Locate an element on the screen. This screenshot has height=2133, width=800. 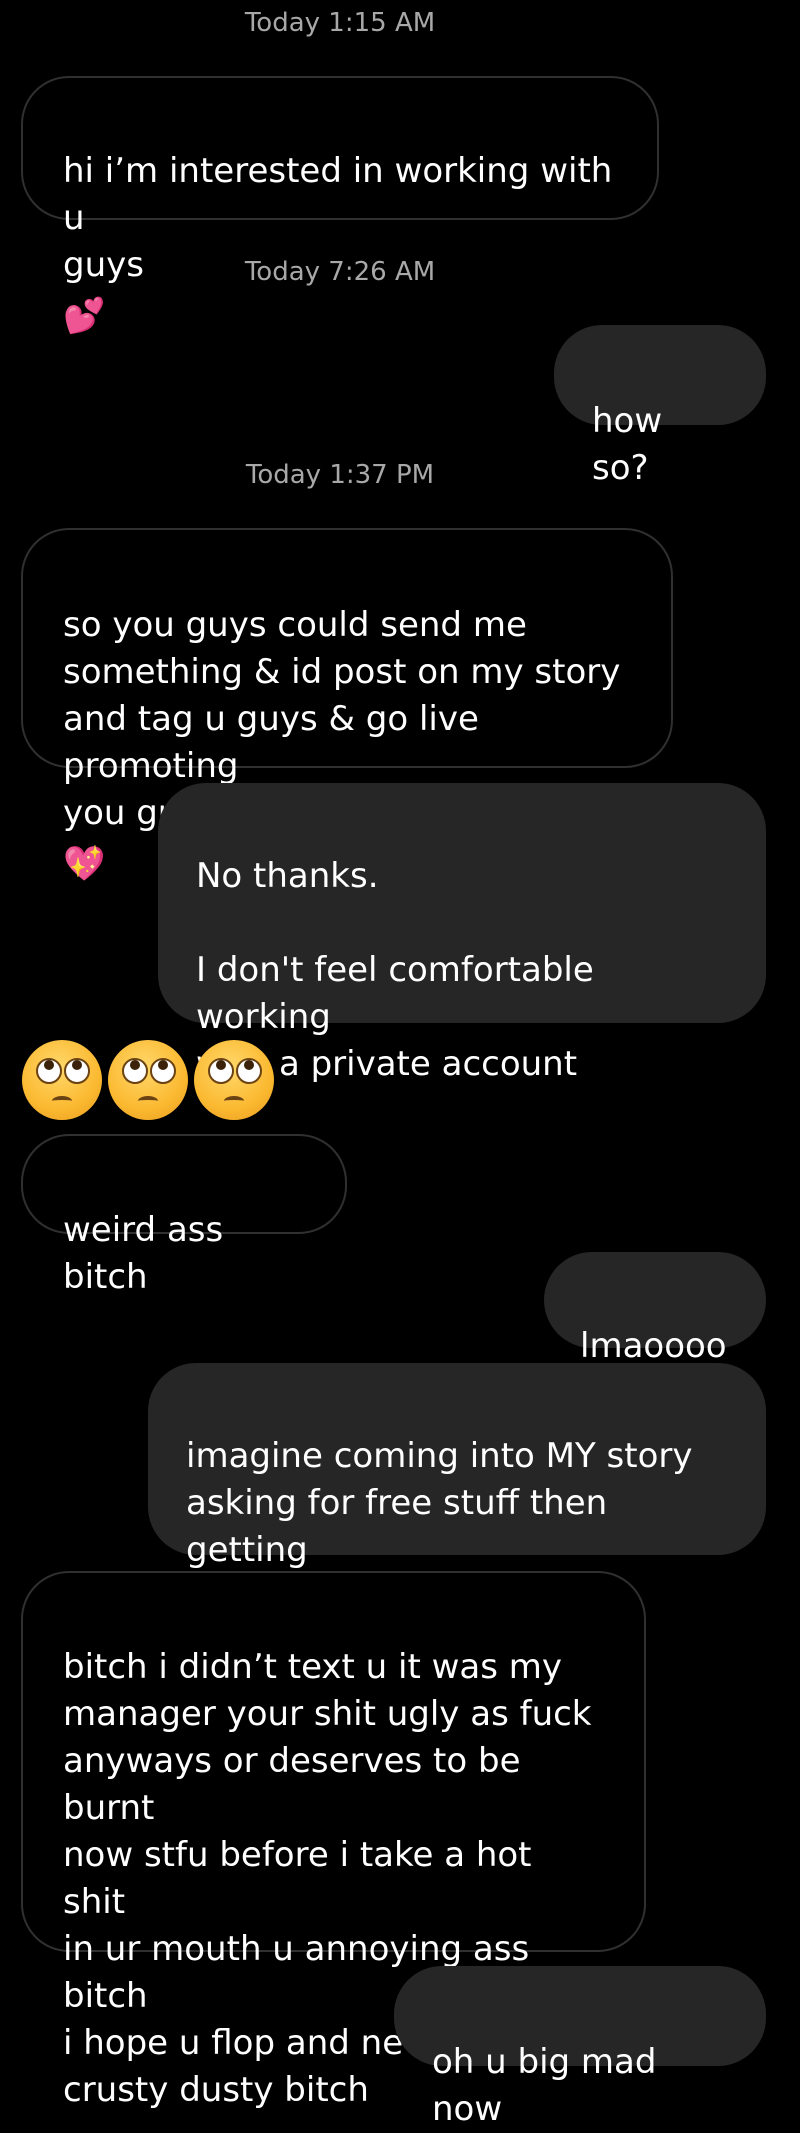
message-text: weird ass bitch is located at coordinates (143, 1253).